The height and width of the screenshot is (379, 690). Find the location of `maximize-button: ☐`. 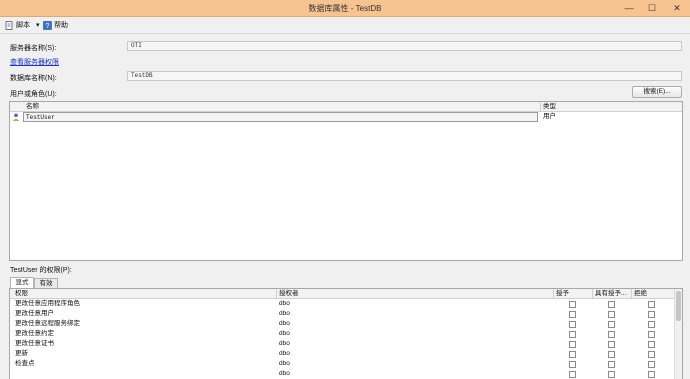

maximize-button: ☐ is located at coordinates (652, 8).